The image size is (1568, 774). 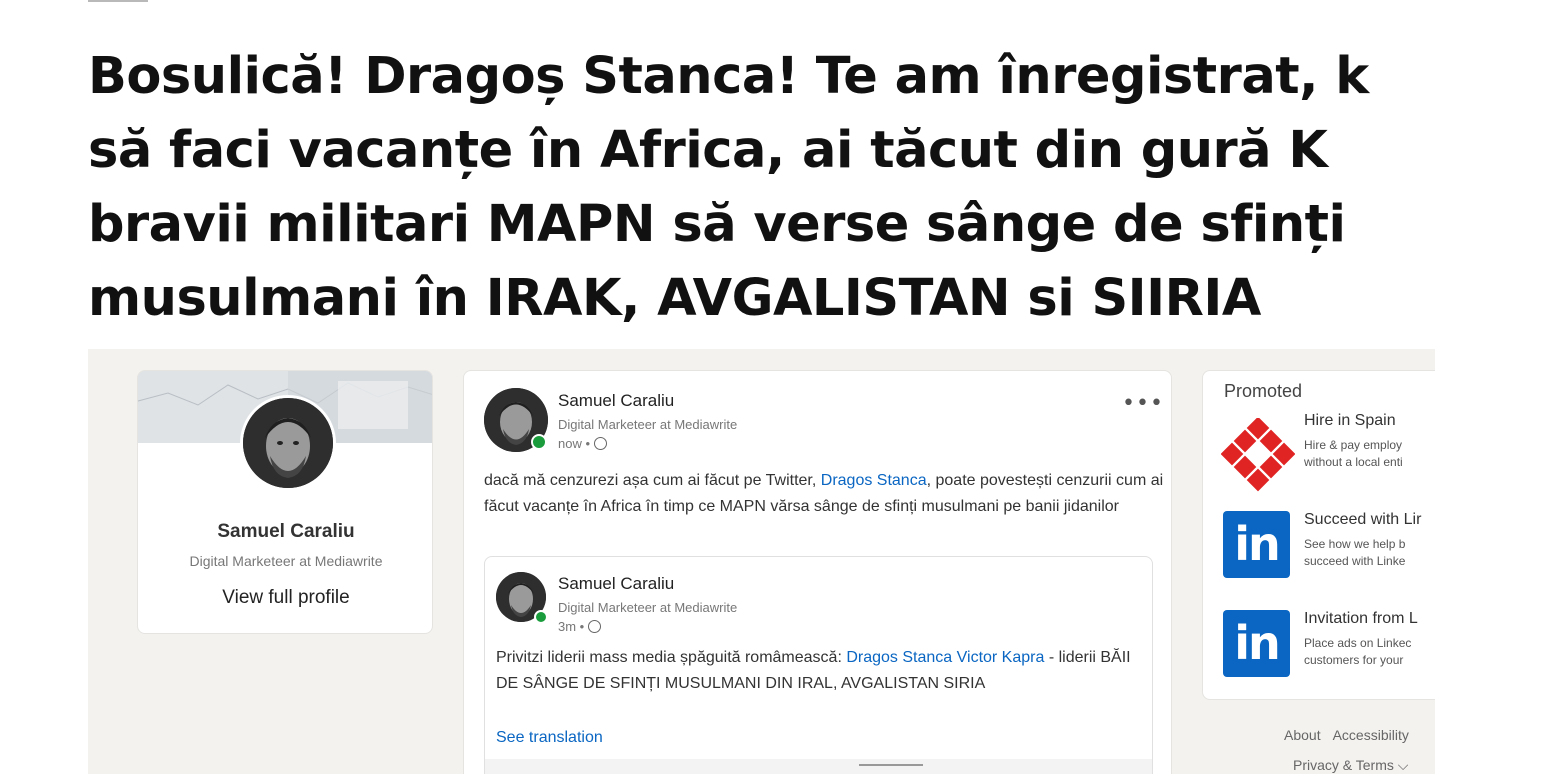 I want to click on ad-description: succeed with Linke, so click(x=1355, y=561).